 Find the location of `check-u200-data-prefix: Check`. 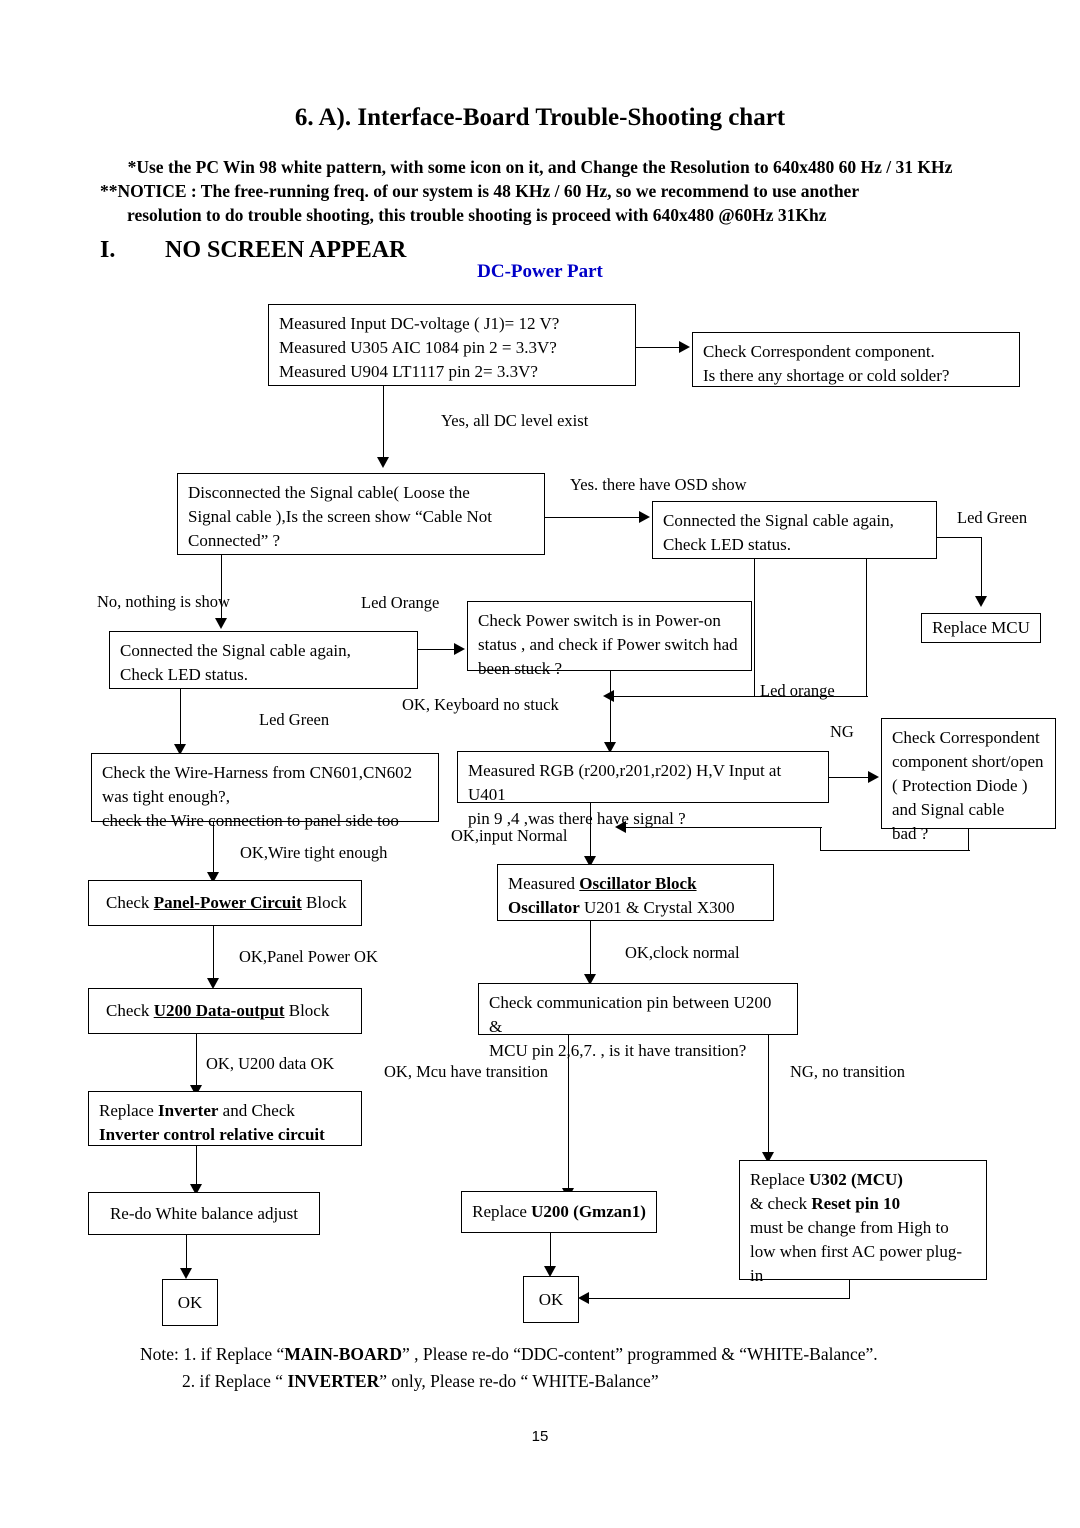

check-u200-data-prefix: Check is located at coordinates (130, 1010).